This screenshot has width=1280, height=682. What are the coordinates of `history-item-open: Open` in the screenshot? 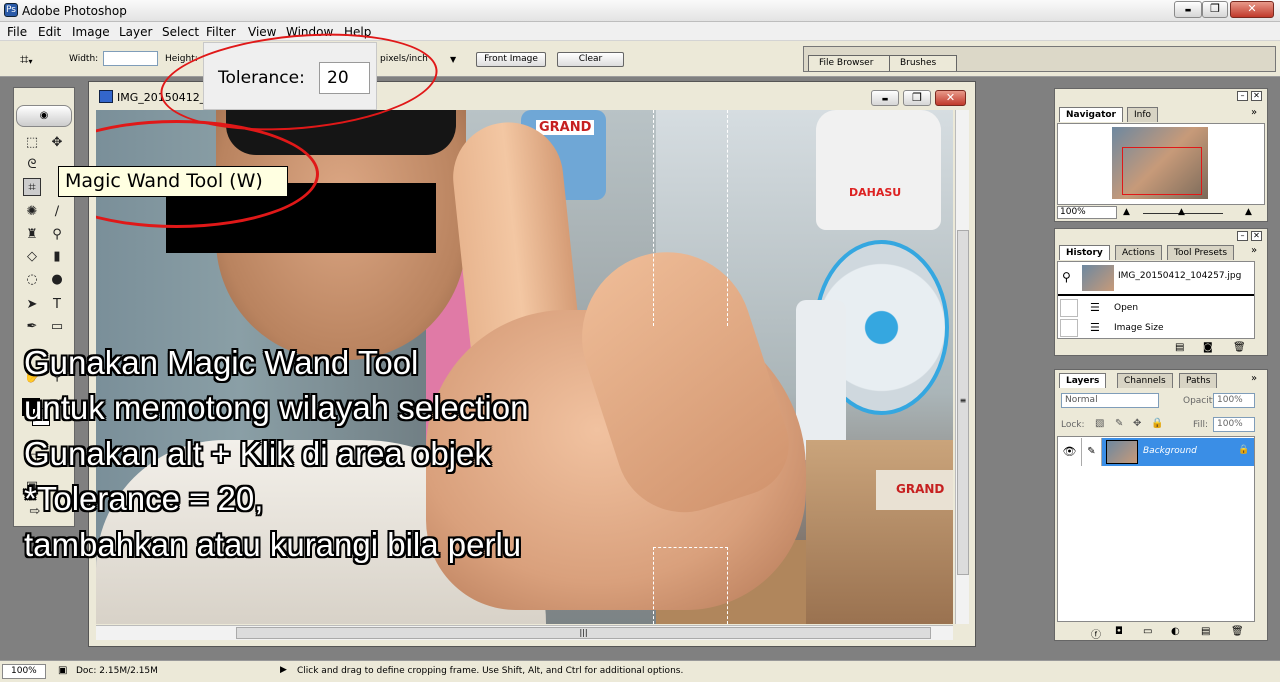 It's located at (1126, 308).